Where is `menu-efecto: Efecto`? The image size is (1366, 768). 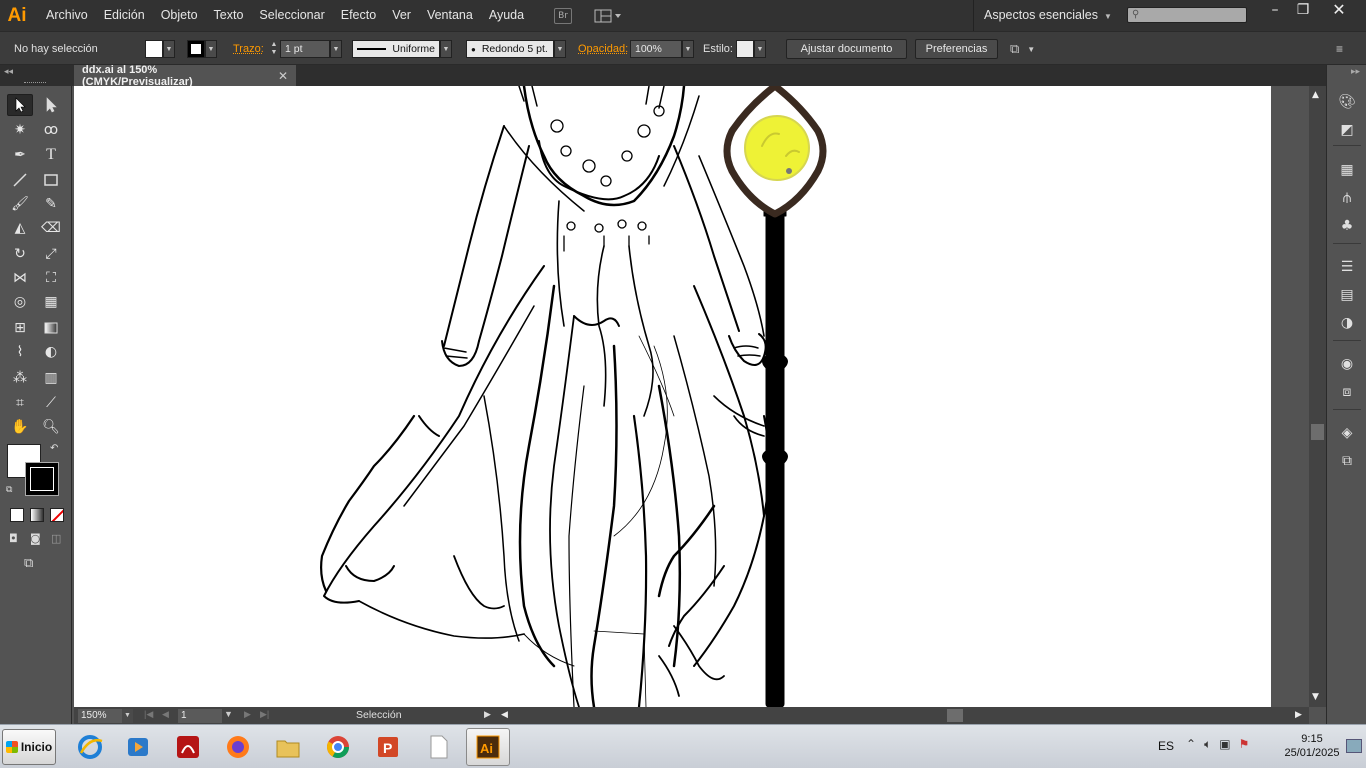 menu-efecto: Efecto is located at coordinates (358, 15).